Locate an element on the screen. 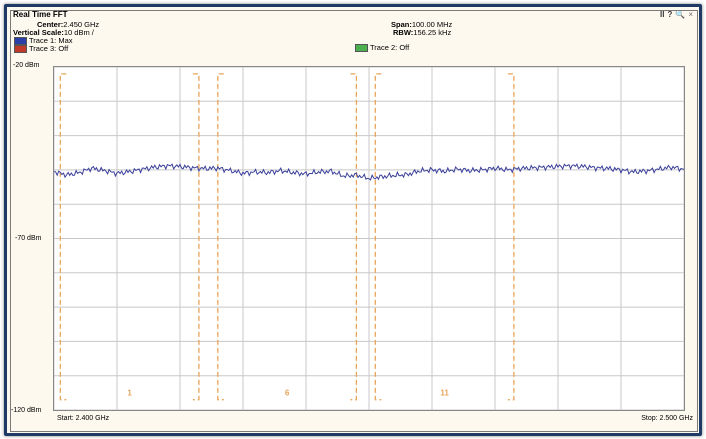 Image resolution: width=706 pixels, height=439 pixels. channel-label: 6 is located at coordinates (287, 393).